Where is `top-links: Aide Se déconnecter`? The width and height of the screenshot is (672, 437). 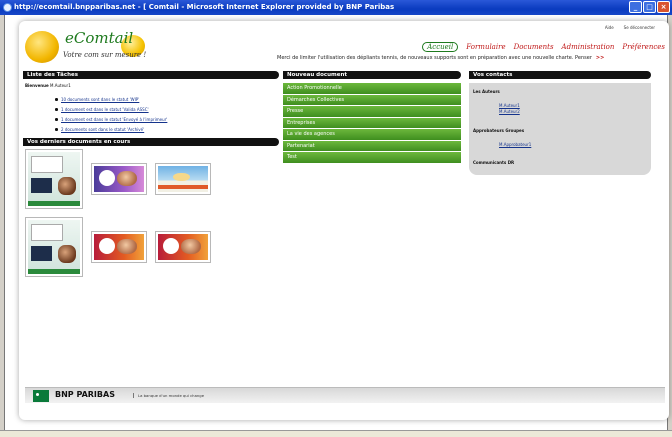 top-links: Aide Se déconnecter is located at coordinates (630, 27).